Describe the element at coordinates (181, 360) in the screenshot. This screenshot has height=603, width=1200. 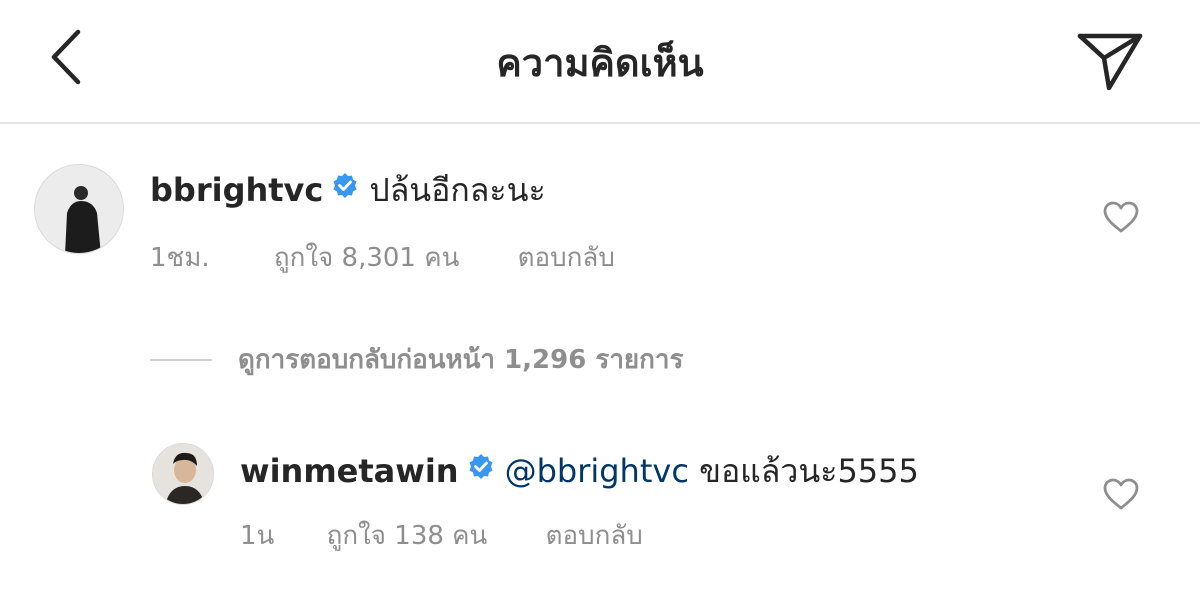
I see `divider-line` at that location.